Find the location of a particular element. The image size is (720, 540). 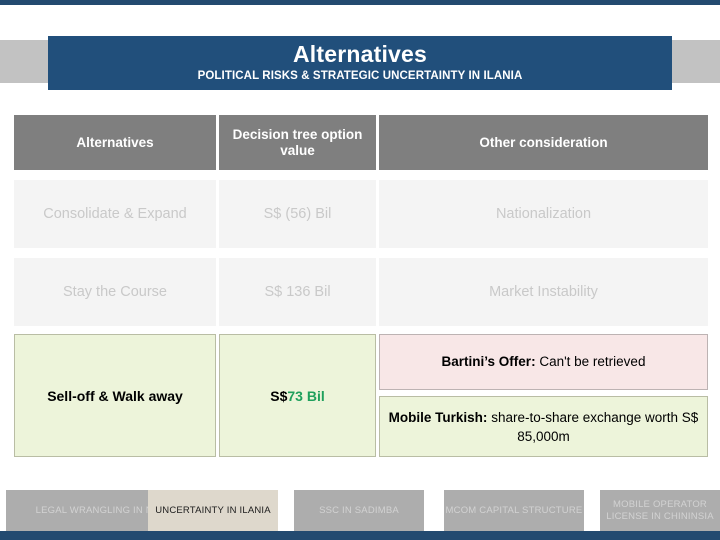

nav-tab-uncertainty-ilania: UNCERTAINTY IN ILANIA is located at coordinates (213, 510).